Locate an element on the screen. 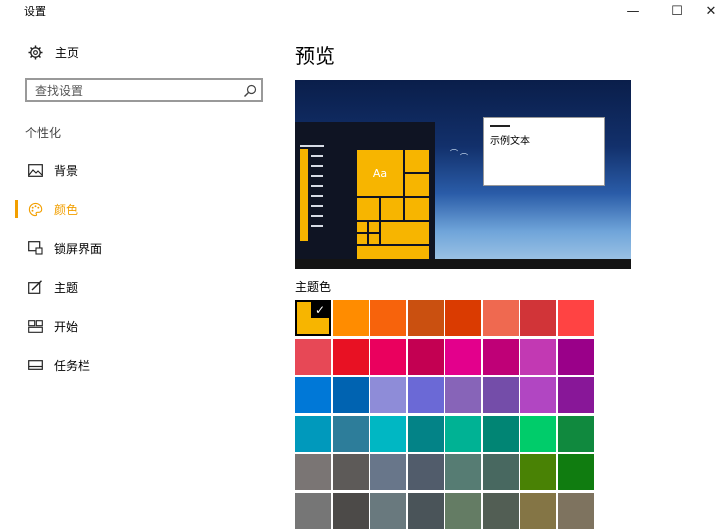  sidebar-item-label: 开始 is located at coordinates (66, 326).